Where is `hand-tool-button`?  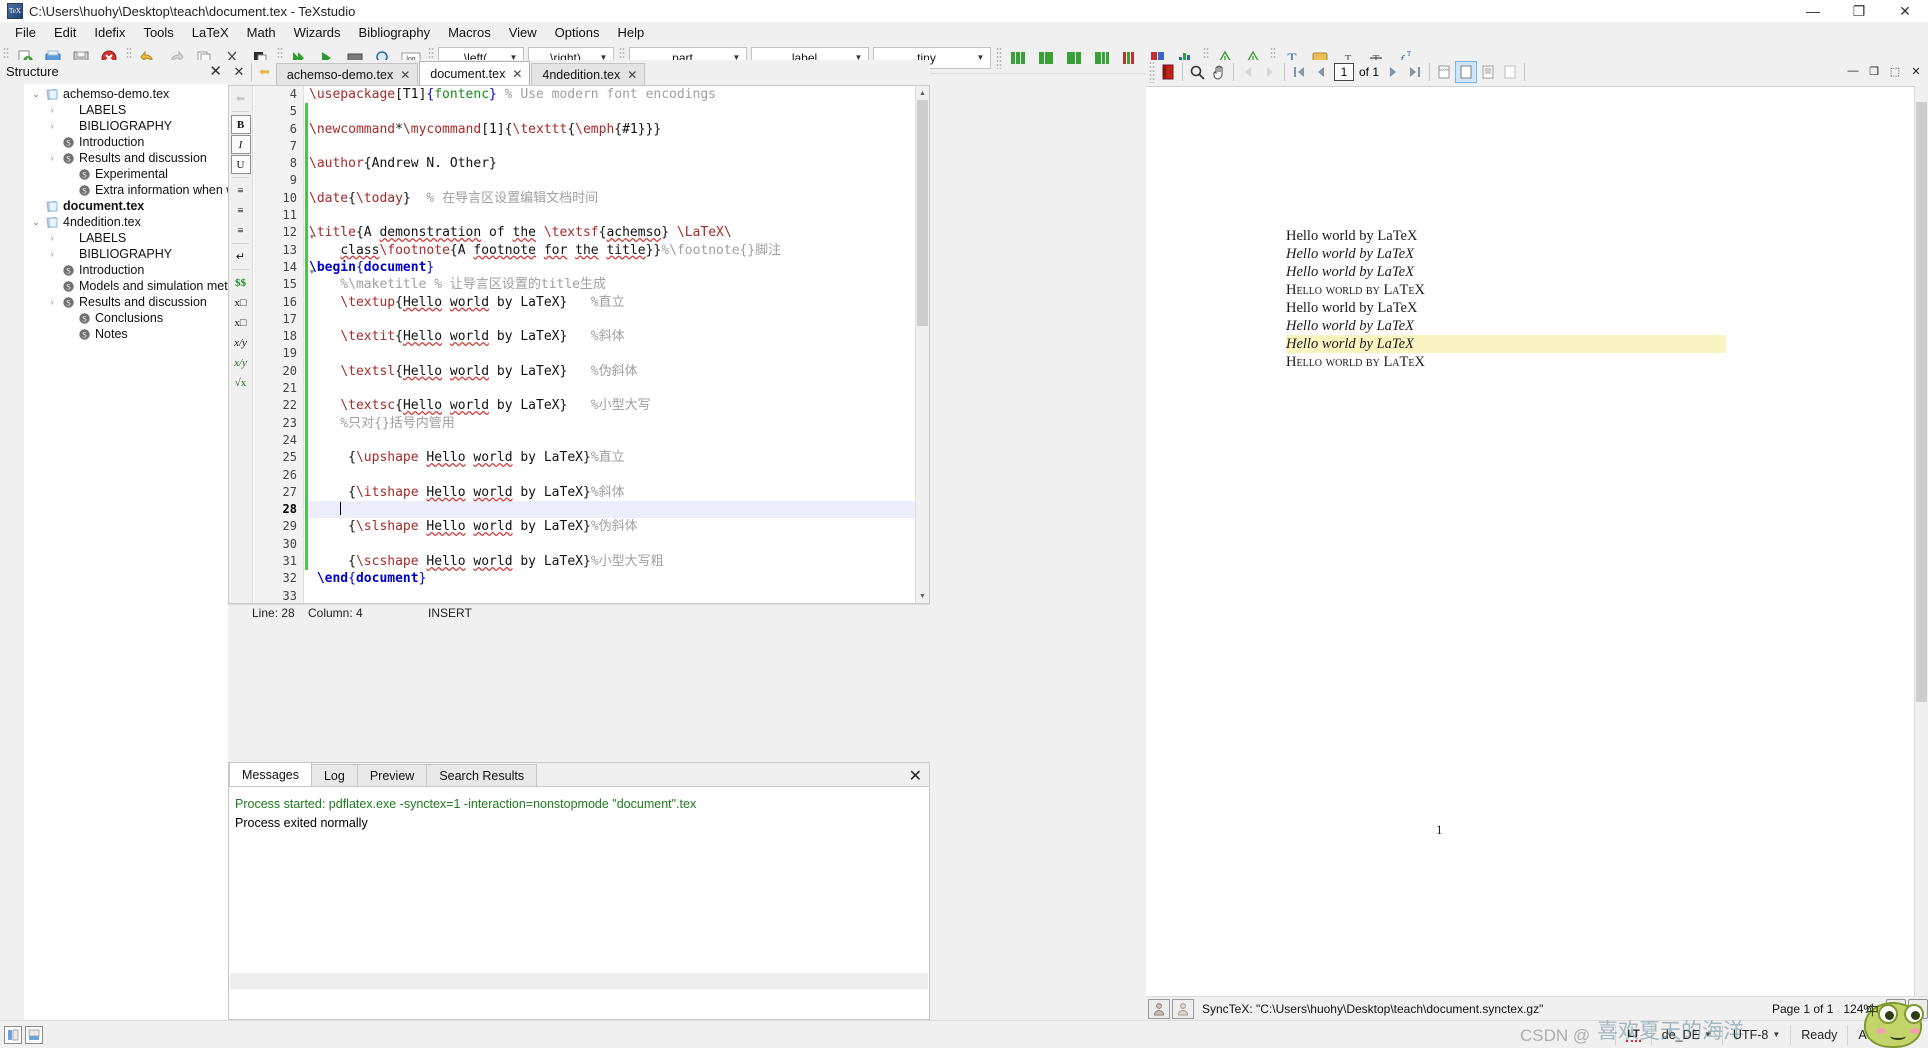
hand-tool-button is located at coordinates (1219, 72).